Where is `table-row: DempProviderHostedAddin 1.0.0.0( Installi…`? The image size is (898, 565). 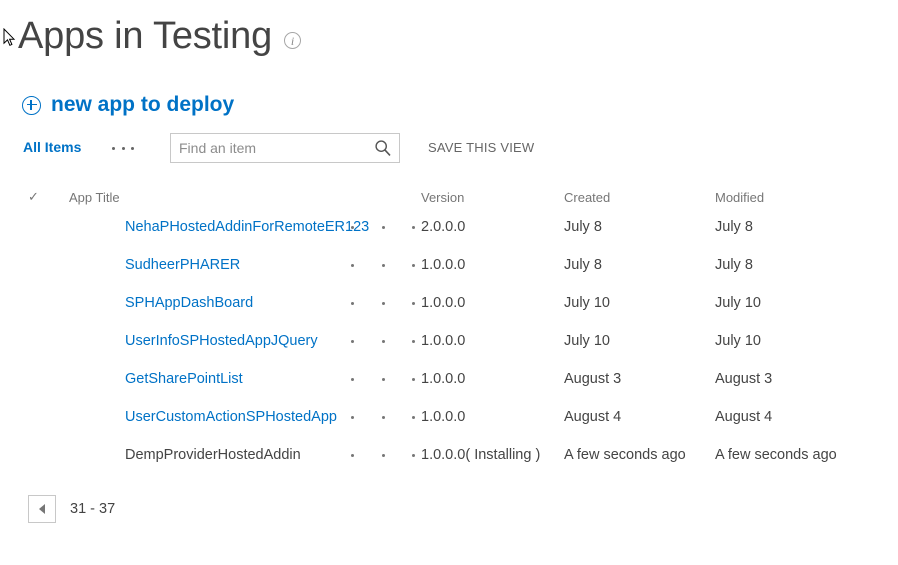
table-row: DempProviderHostedAddin 1.0.0.0( Installi… is located at coordinates (449, 455).